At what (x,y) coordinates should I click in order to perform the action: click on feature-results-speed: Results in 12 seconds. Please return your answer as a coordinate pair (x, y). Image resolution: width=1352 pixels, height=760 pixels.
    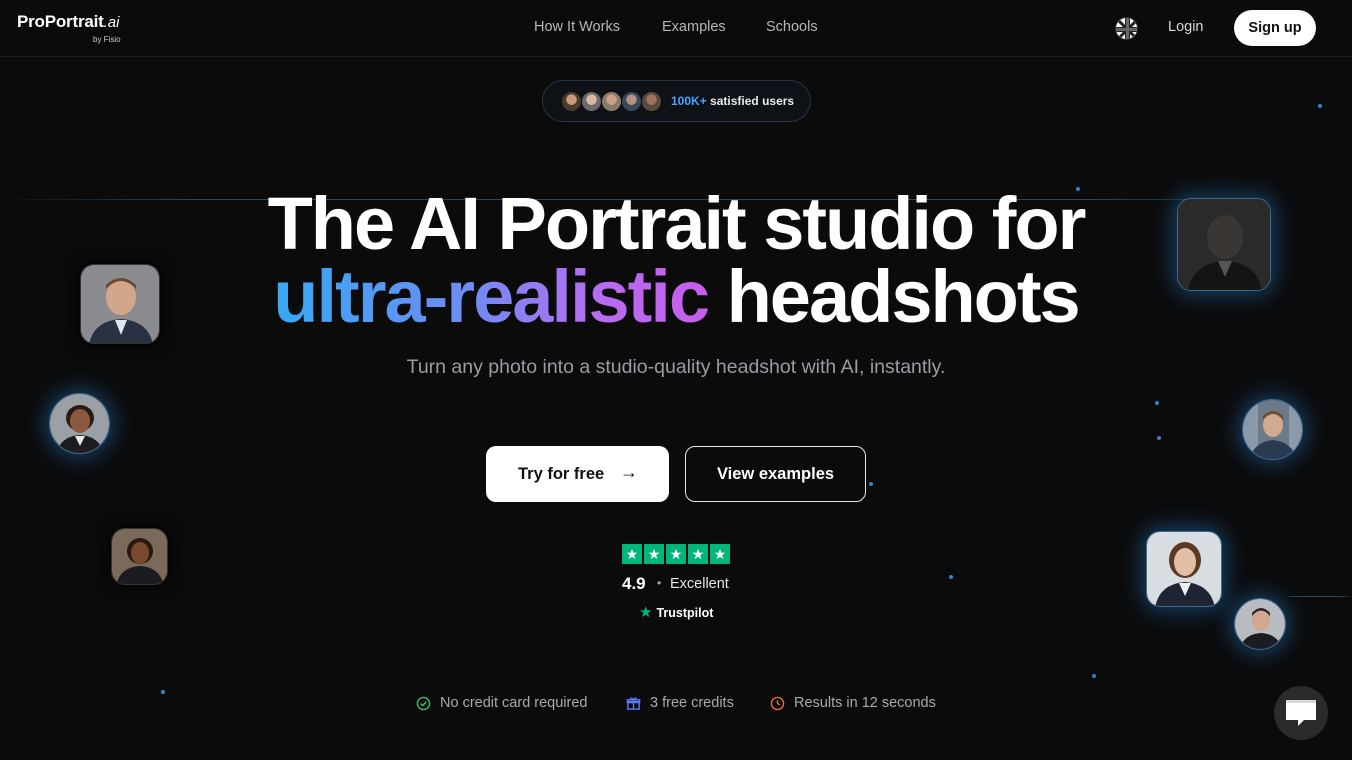
    Looking at the image, I should click on (855, 704).